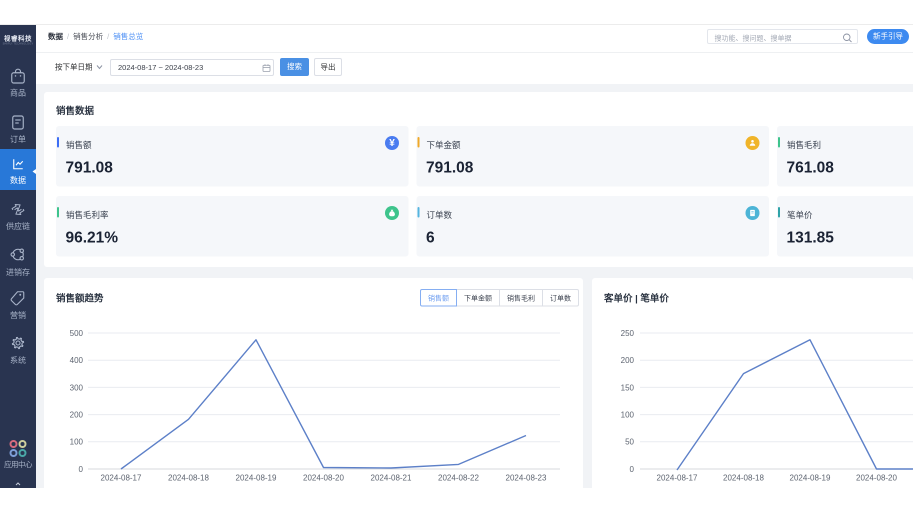 This screenshot has width=913, height=513. I want to click on svg-text: 2024-08-23, so click(526, 478).